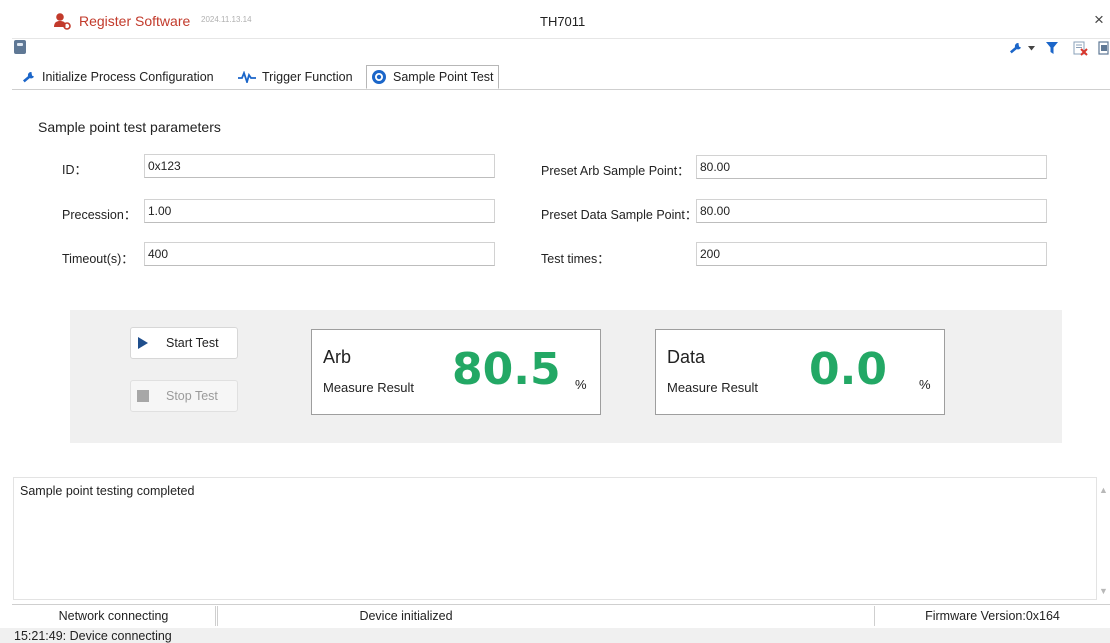 The width and height of the screenshot is (1110, 643). Describe the element at coordinates (848, 369) in the screenshot. I see `data-result-value: 0.0` at that location.